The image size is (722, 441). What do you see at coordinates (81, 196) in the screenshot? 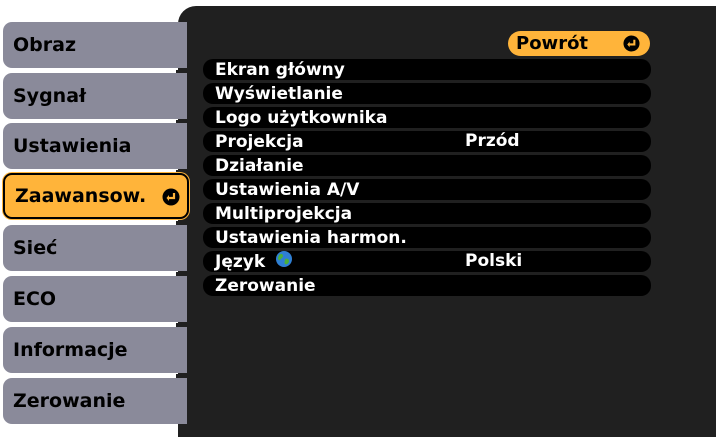
I see `sidebar-item-label: Zaawansow.` at bounding box center [81, 196].